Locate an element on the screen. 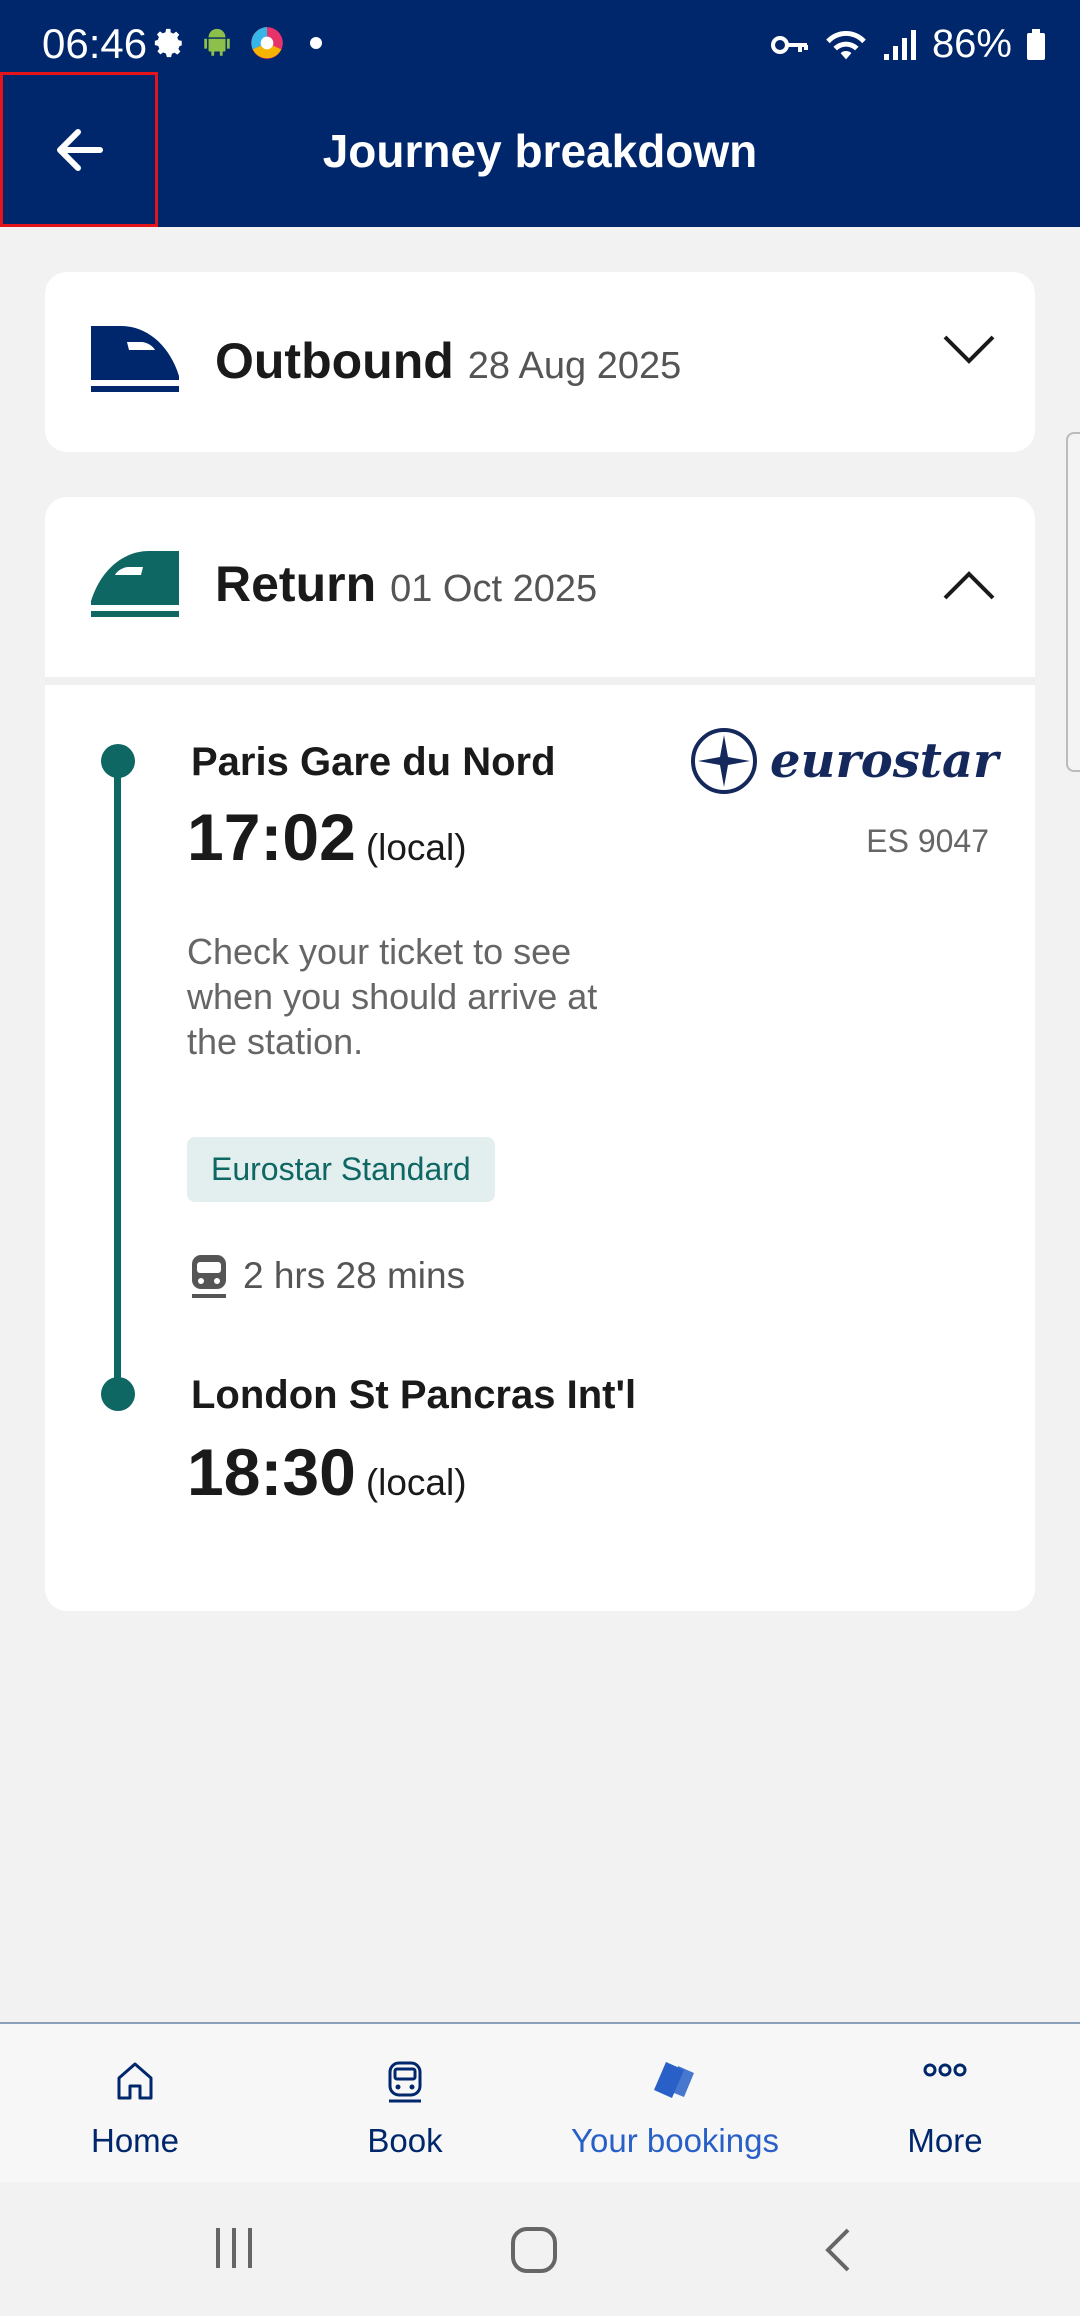 Image resolution: width=1080 pixels, height=2316 pixels. nav-item-book: Book is located at coordinates (405, 2104).